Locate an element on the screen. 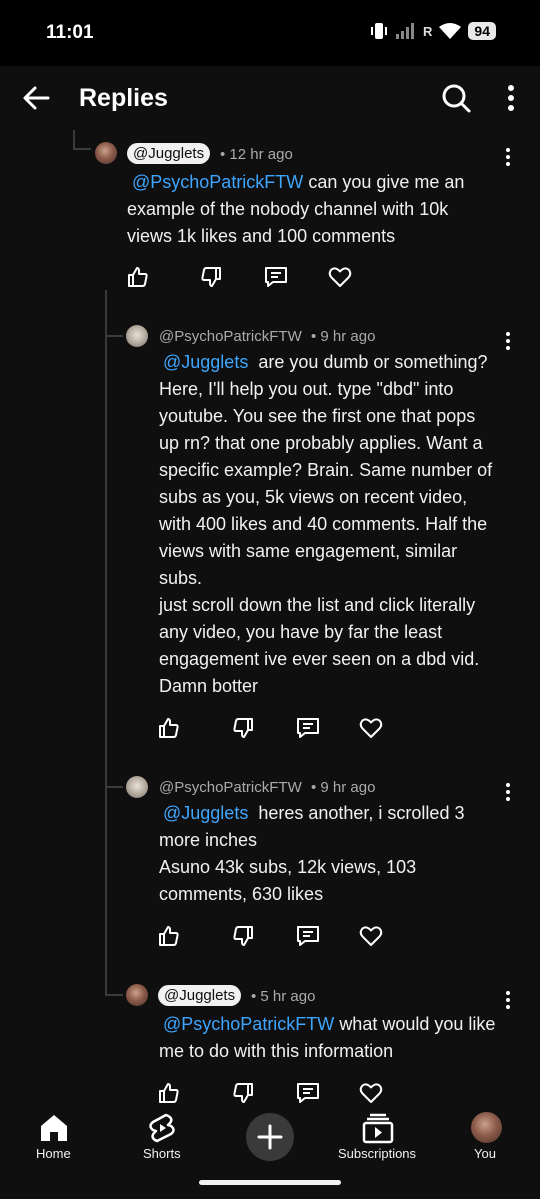  nav-home-label: Home is located at coordinates (53, 1153).